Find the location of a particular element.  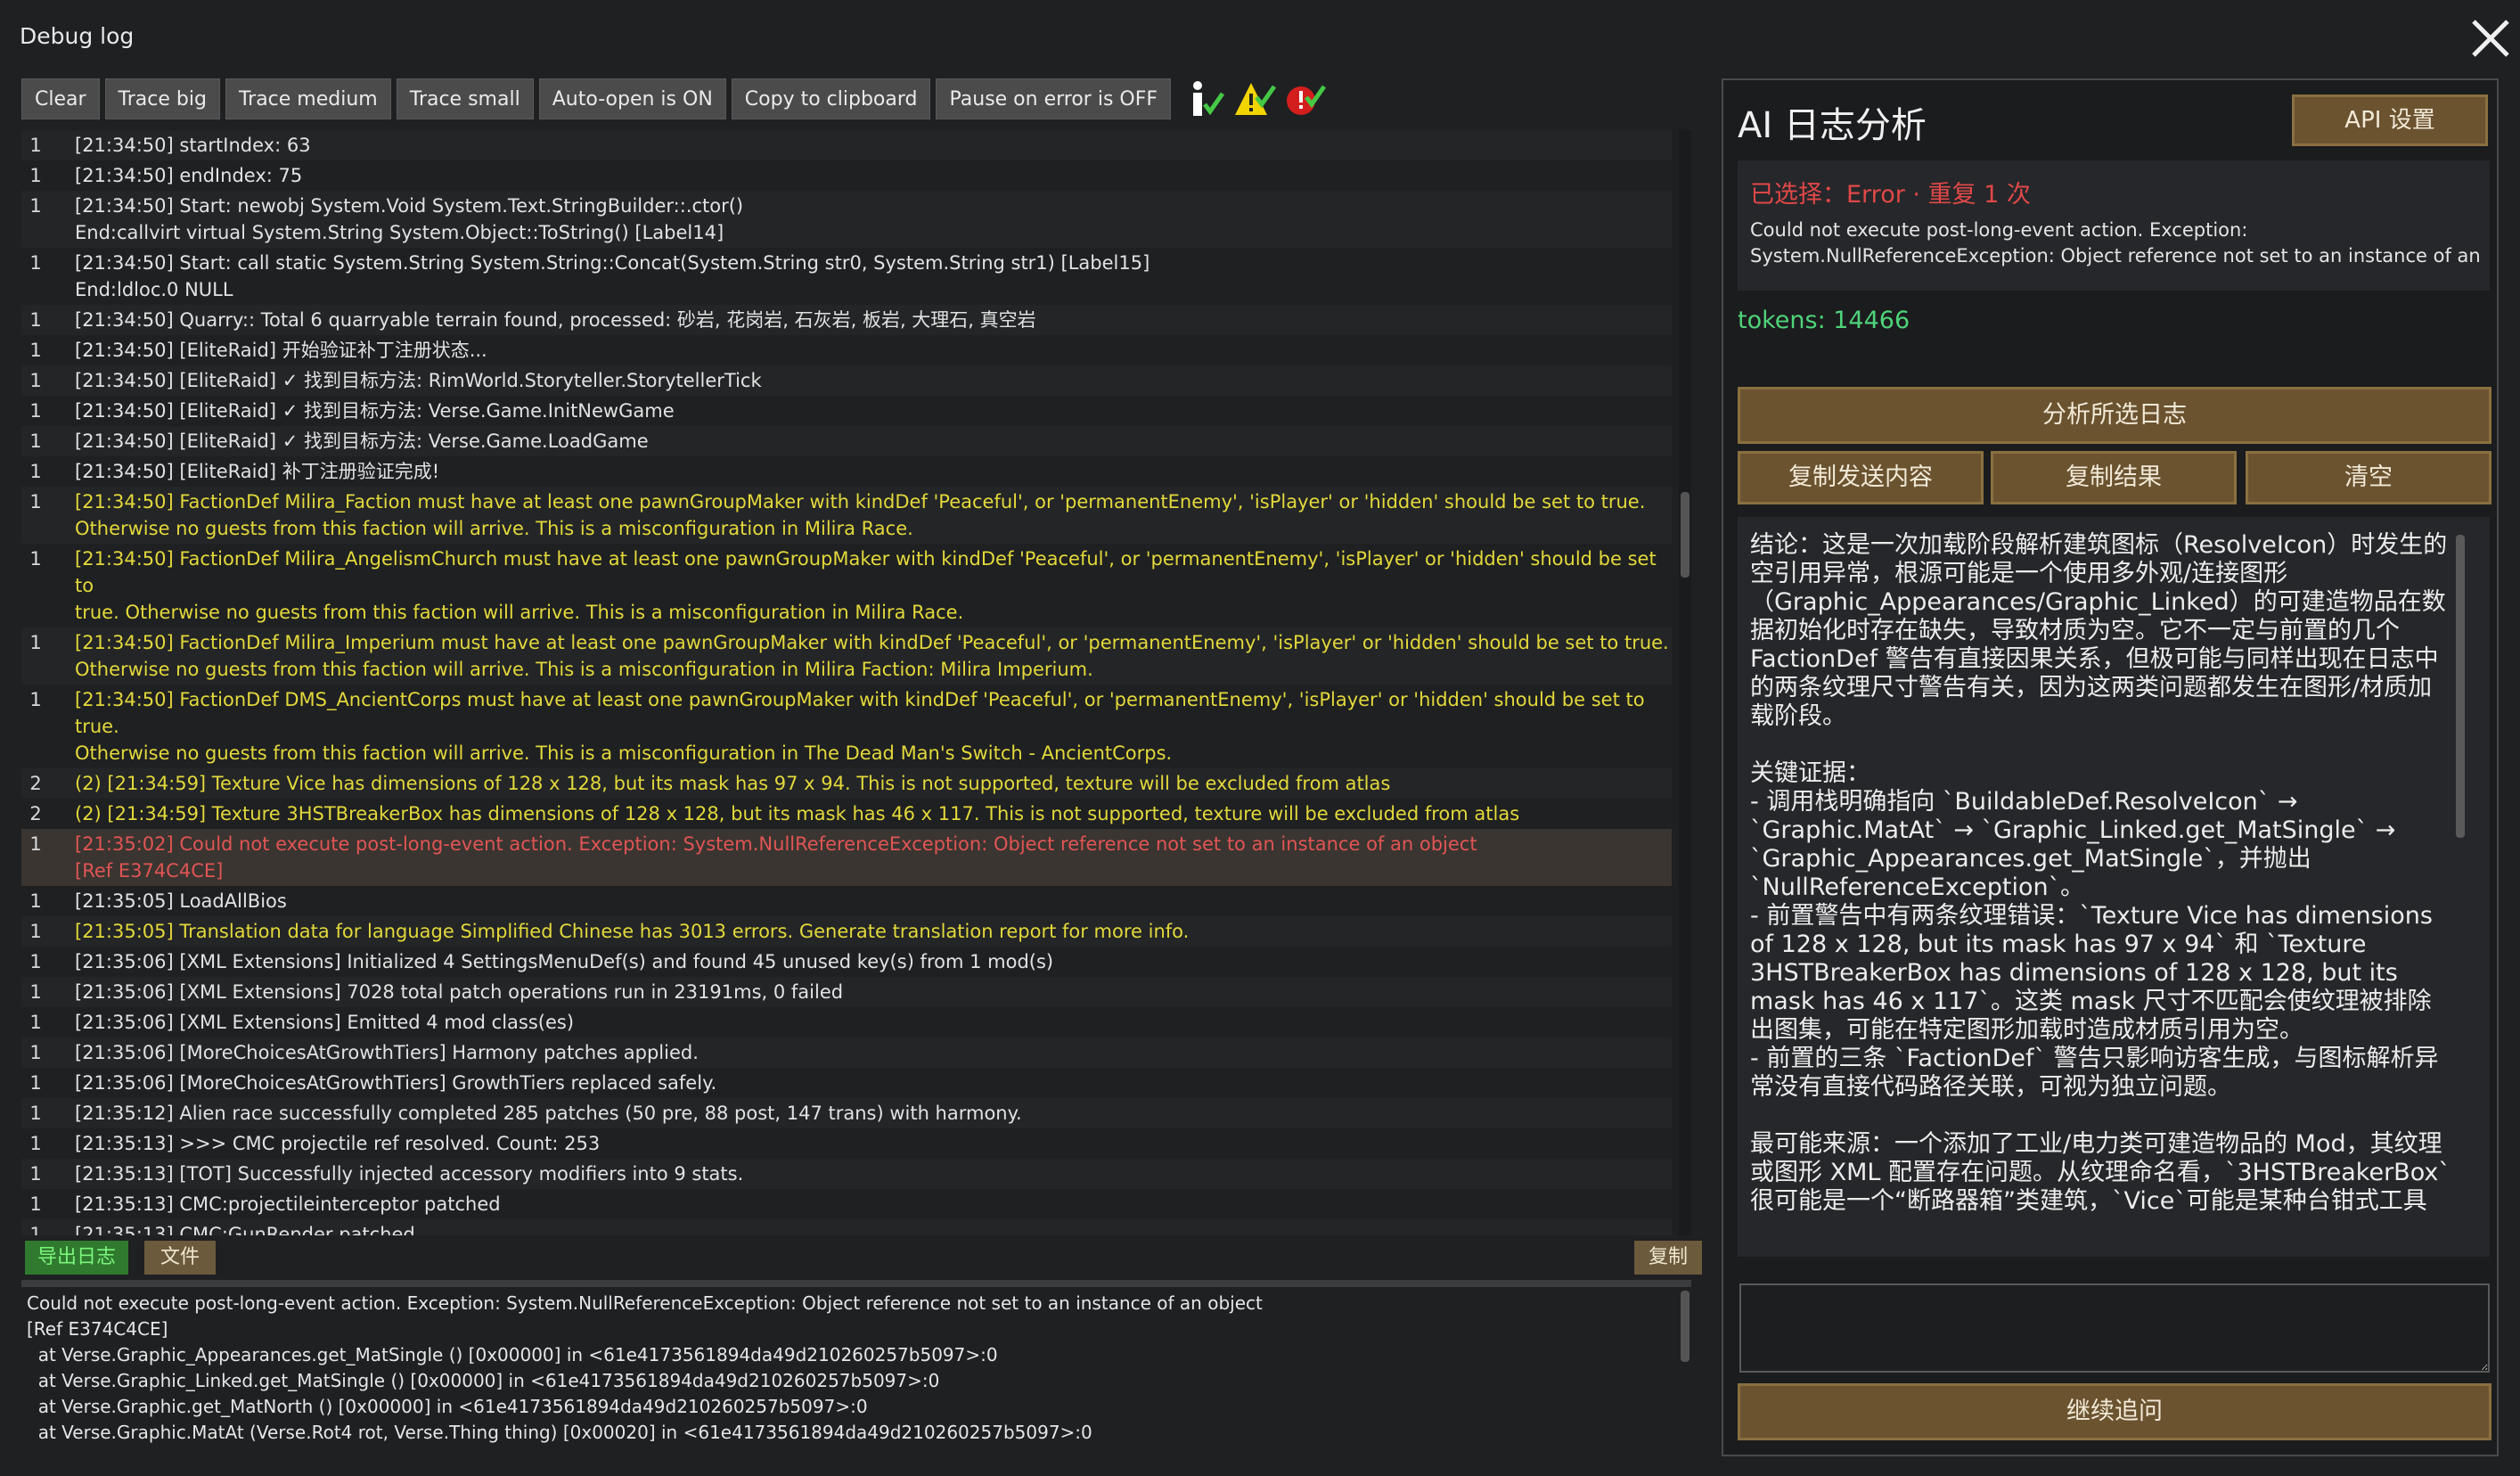

log-row: 1 [21:35:13] CMC:GunRender patched is located at coordinates (846, 1227).